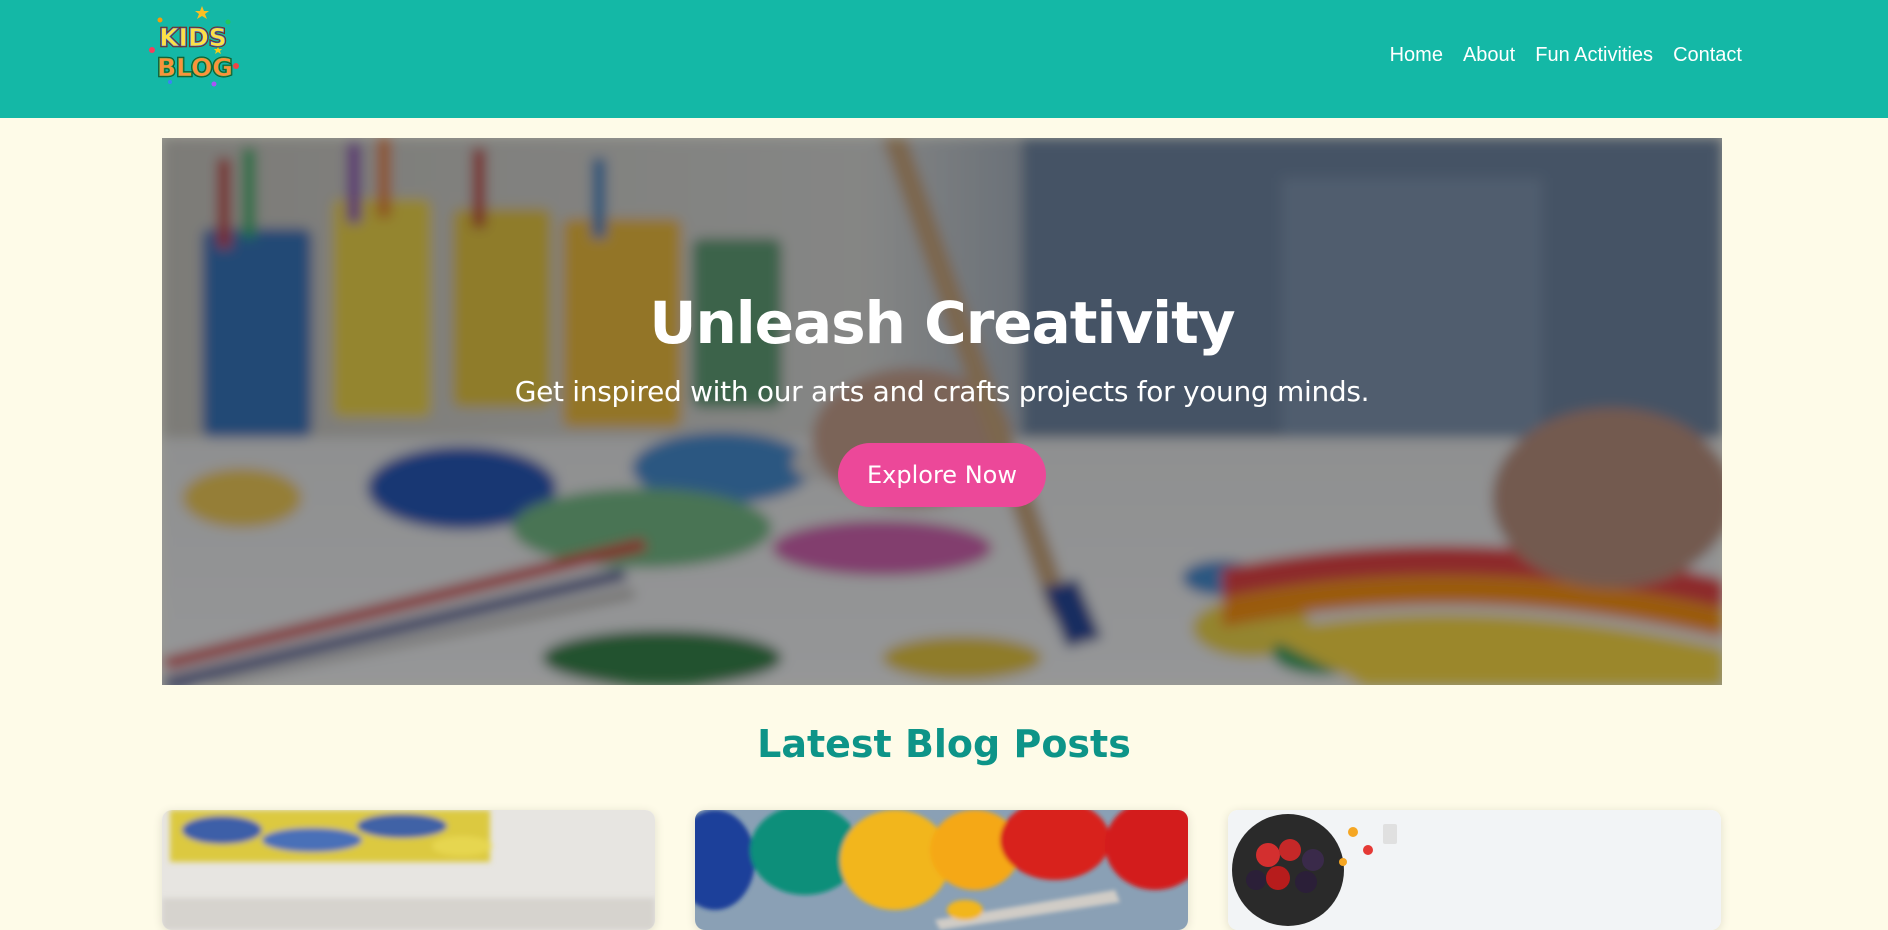  What do you see at coordinates (1594, 55) in the screenshot?
I see `nav-fun-activities: Fun Activities` at bounding box center [1594, 55].